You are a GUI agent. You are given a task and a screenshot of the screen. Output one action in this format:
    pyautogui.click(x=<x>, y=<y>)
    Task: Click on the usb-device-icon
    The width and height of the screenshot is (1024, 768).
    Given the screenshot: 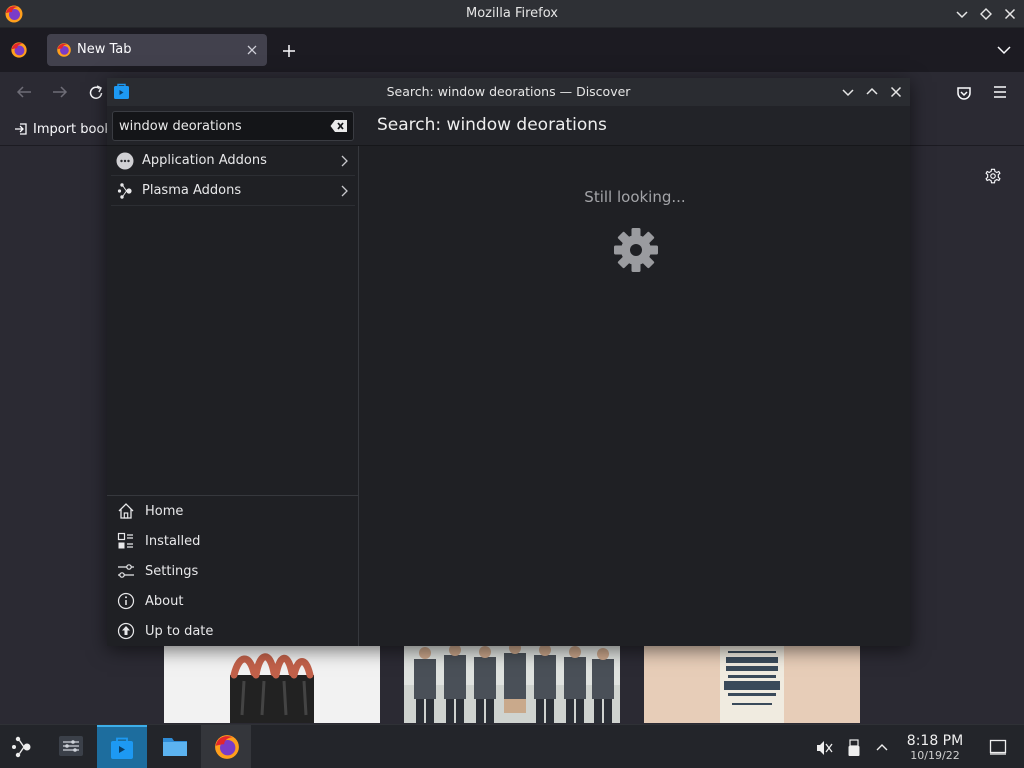 What is the action you would take?
    pyautogui.click(x=854, y=748)
    